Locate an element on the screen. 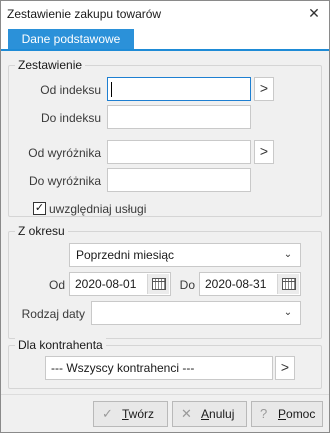 The height and width of the screenshot is (433, 330). group-zestawienie-legend: Zestawienie is located at coordinates (50, 65).